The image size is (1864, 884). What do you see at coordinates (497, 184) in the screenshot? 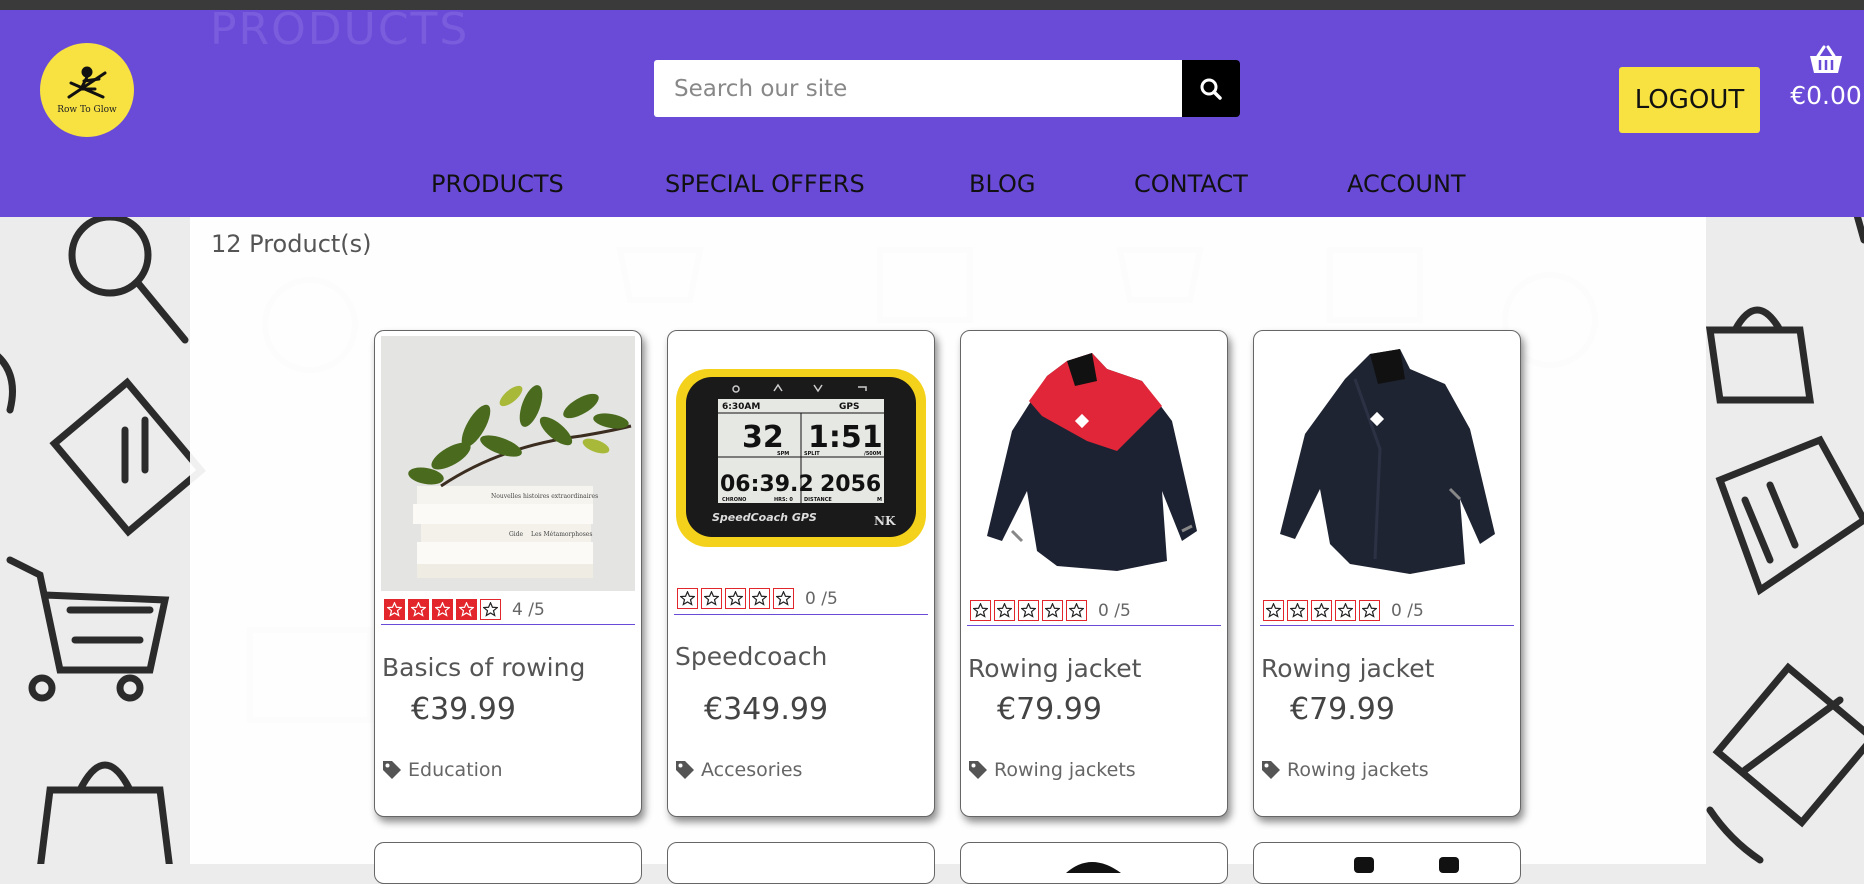
I see `nav-item-products: PRODUCTS` at bounding box center [497, 184].